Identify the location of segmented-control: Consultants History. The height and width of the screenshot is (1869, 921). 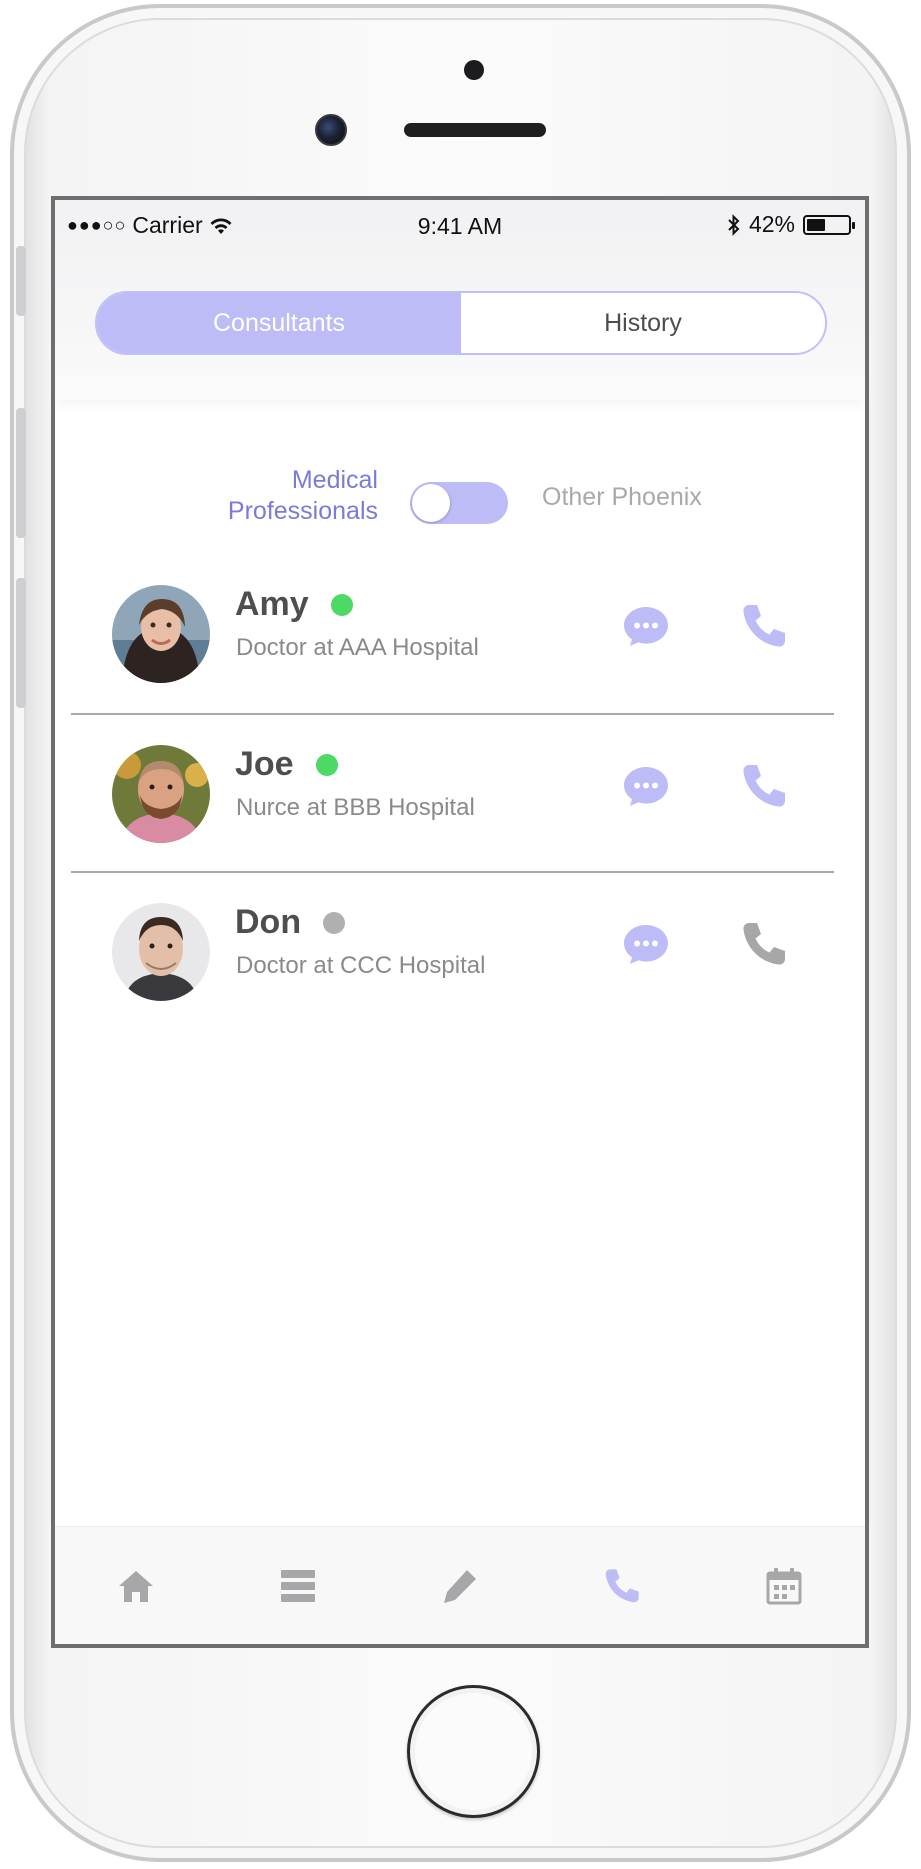
(461, 323).